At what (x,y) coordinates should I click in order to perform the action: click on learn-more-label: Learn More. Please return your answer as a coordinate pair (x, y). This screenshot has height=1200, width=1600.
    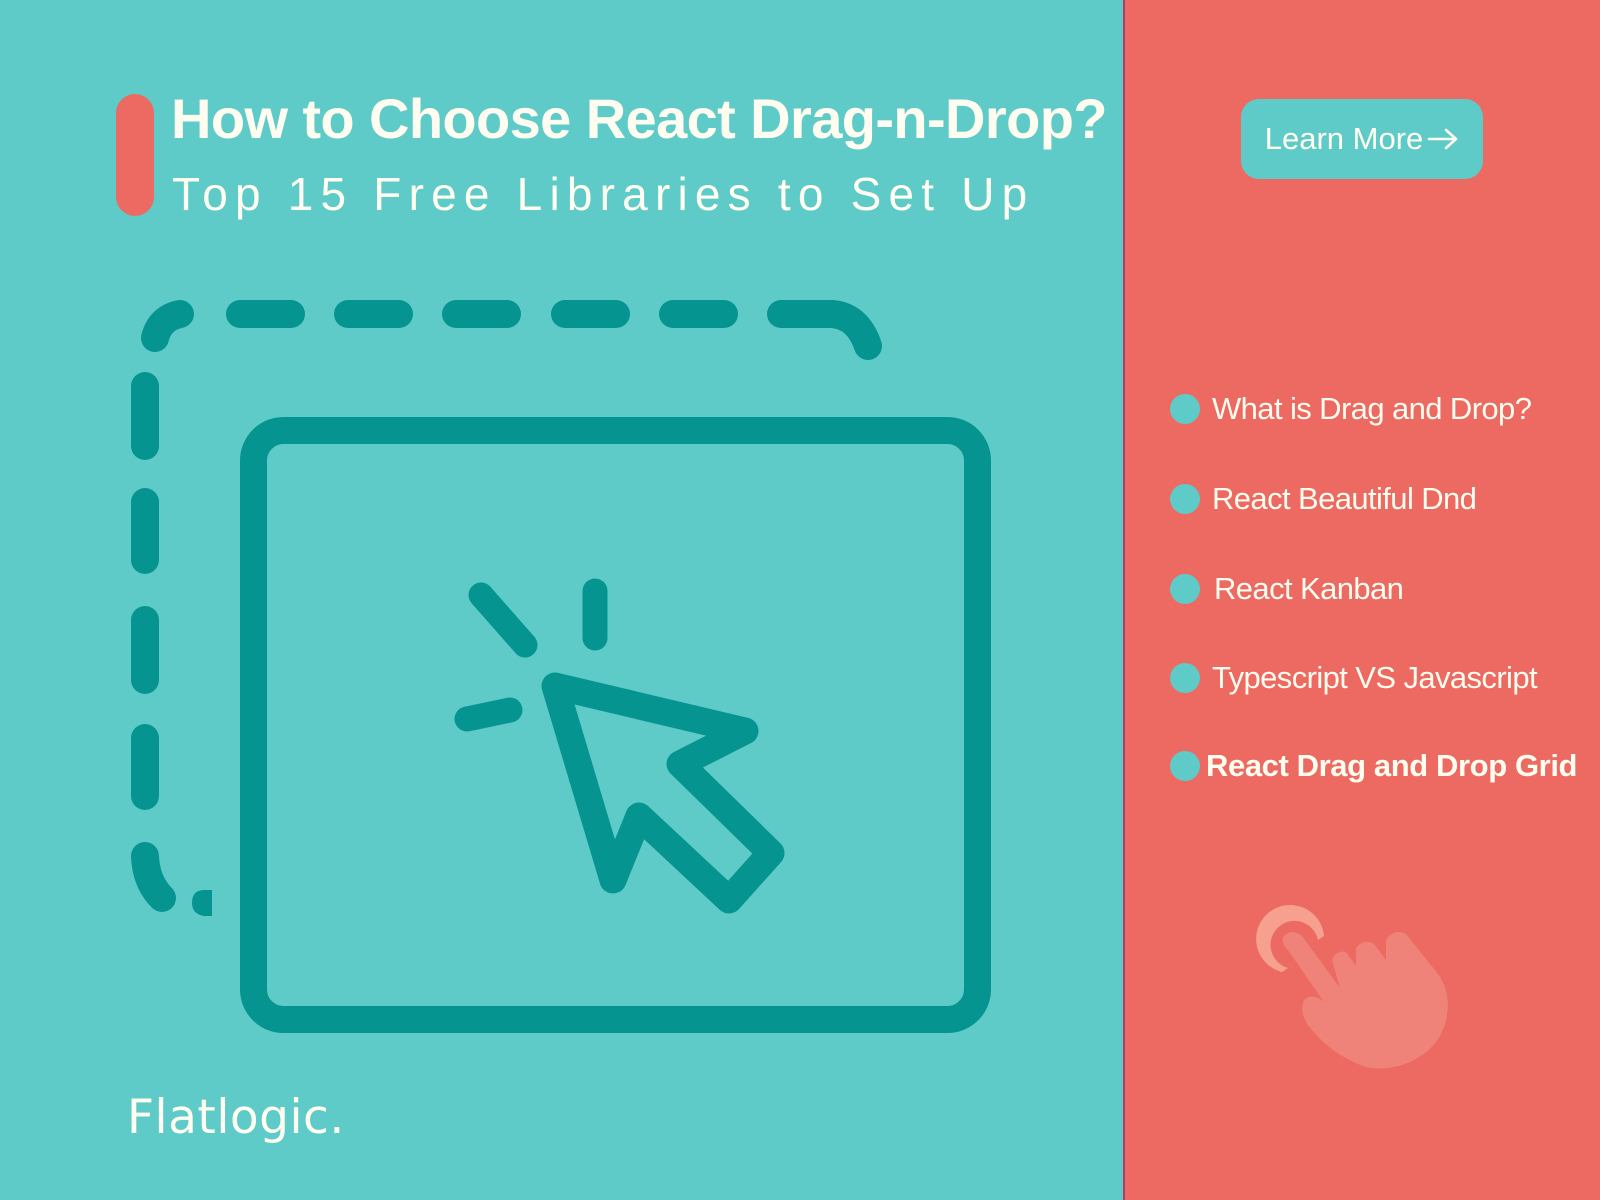
    Looking at the image, I should click on (1344, 138).